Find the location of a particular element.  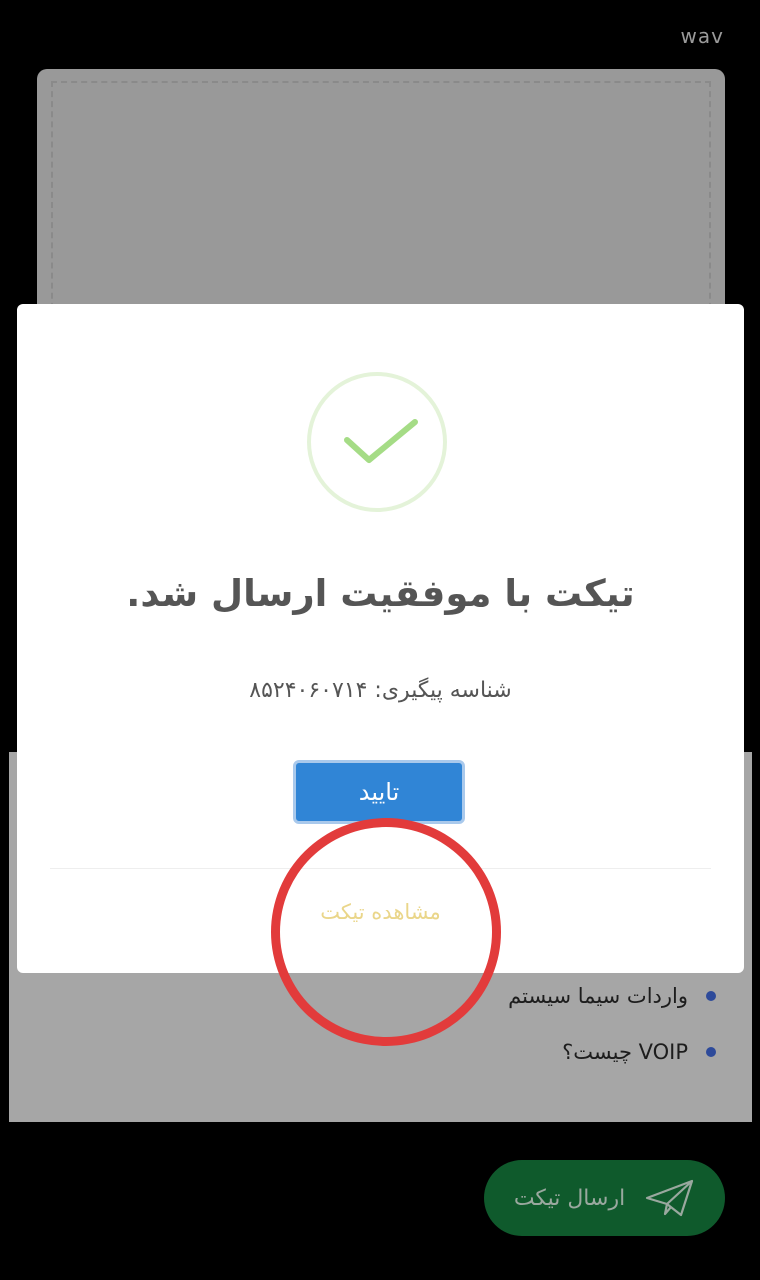

send-ticket-button: ارسال تیکت is located at coordinates (604, 1198).